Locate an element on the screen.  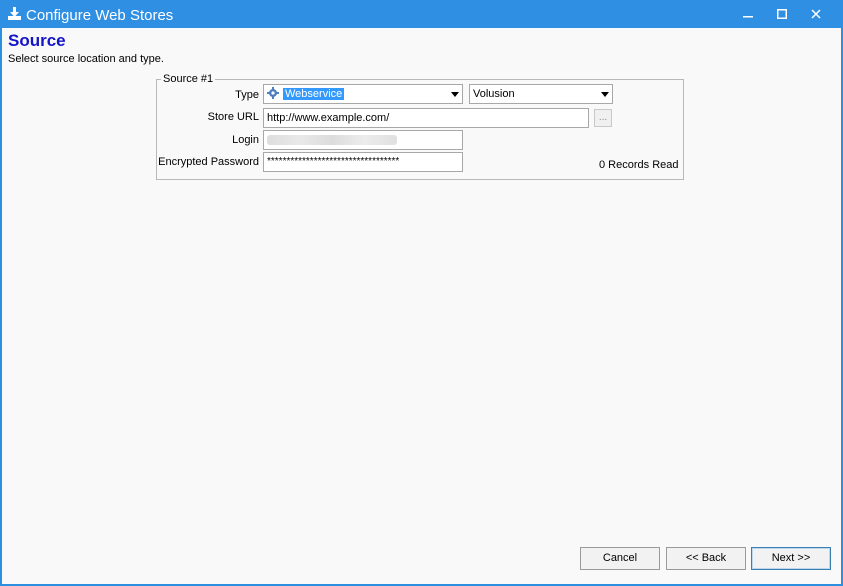
maximize-button is located at coordinates (782, 14).